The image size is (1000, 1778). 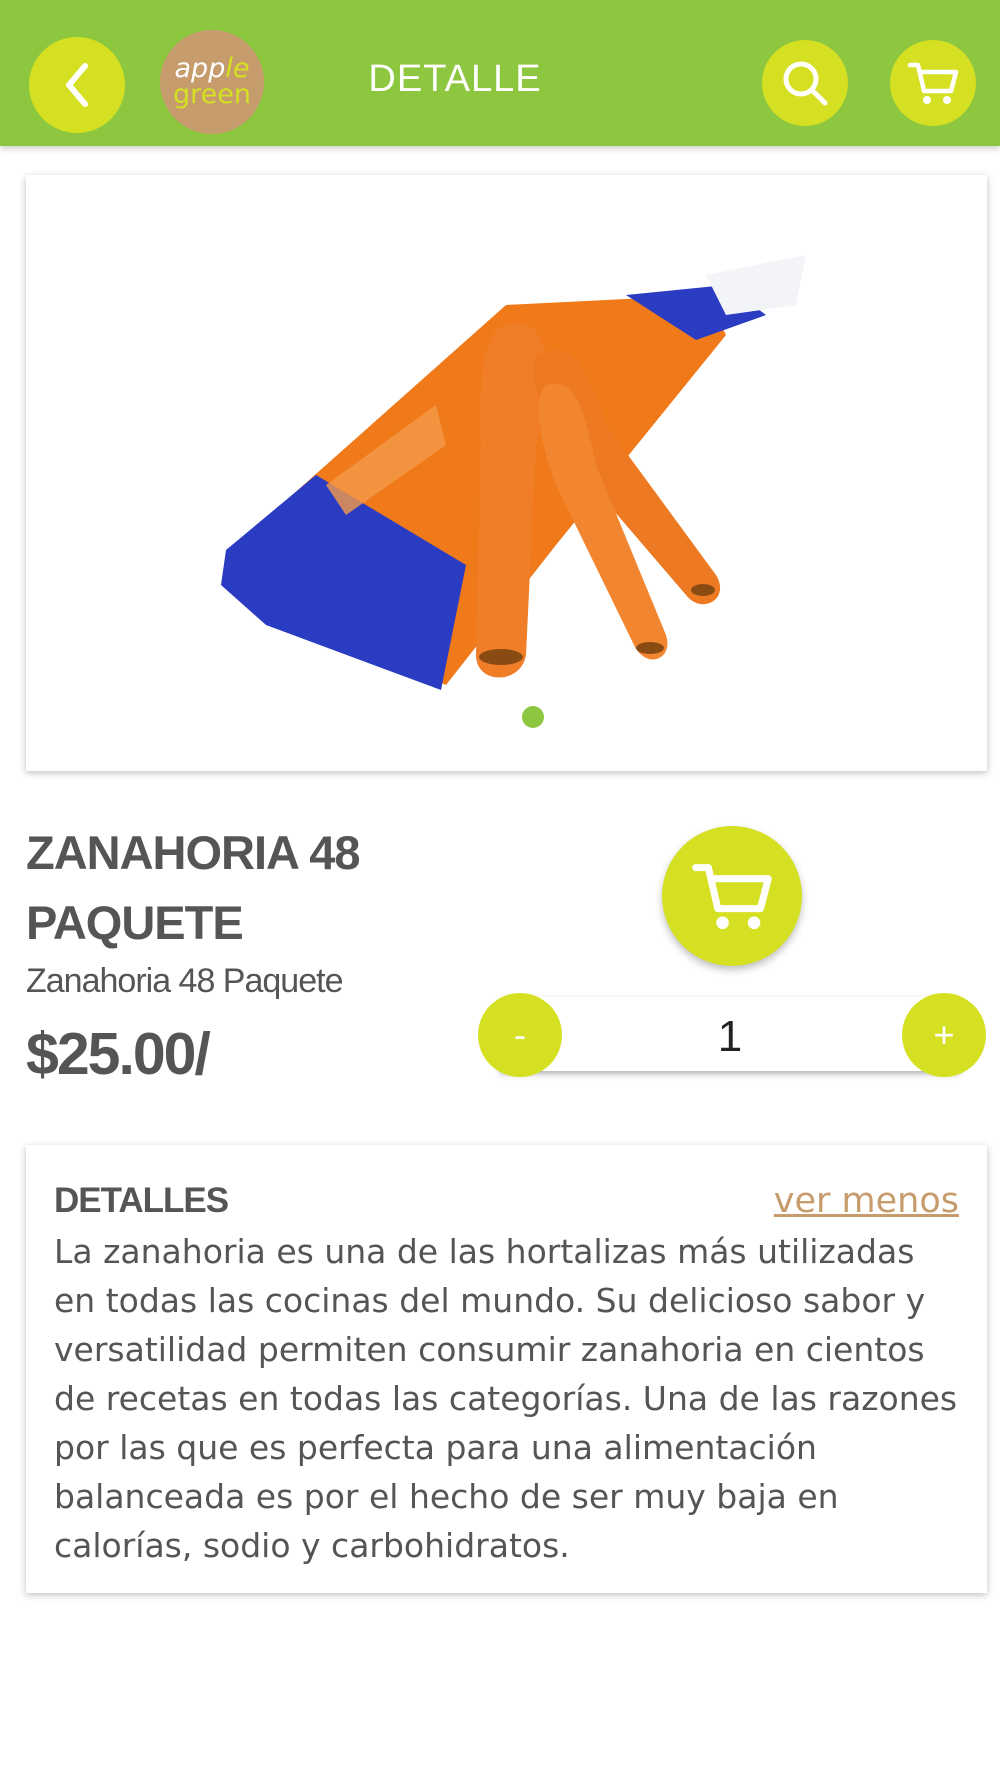 What do you see at coordinates (118, 1054) in the screenshot?
I see `product-price: $25.00/` at bounding box center [118, 1054].